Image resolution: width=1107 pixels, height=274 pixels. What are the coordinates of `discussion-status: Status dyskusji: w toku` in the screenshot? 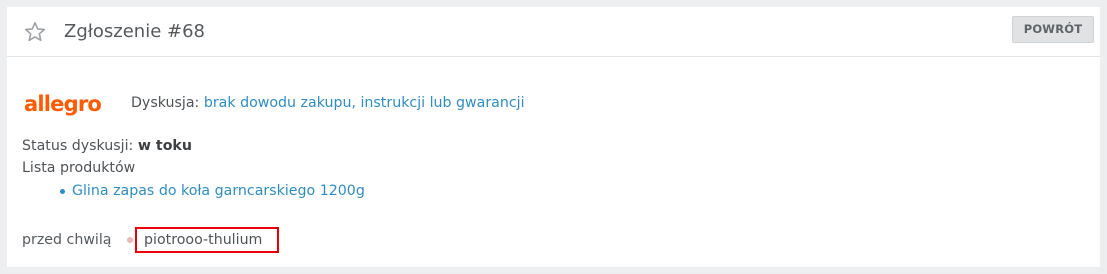 It's located at (107, 146).